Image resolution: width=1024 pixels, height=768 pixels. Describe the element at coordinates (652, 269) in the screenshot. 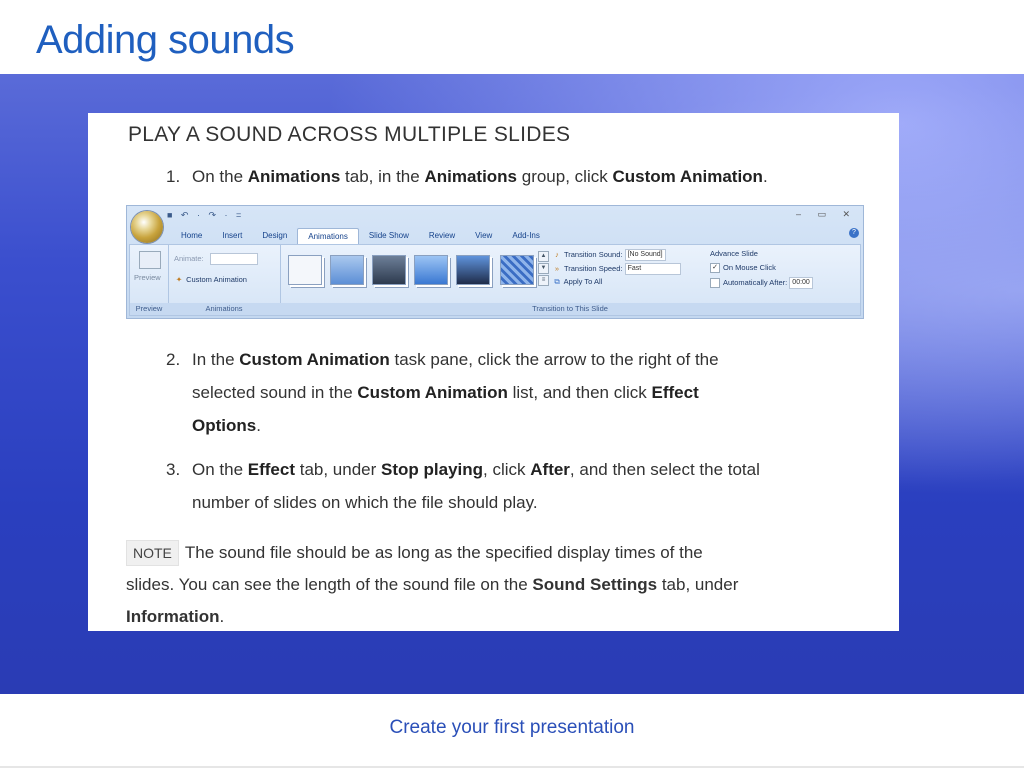

I see `transition-speed-field: Fast` at that location.